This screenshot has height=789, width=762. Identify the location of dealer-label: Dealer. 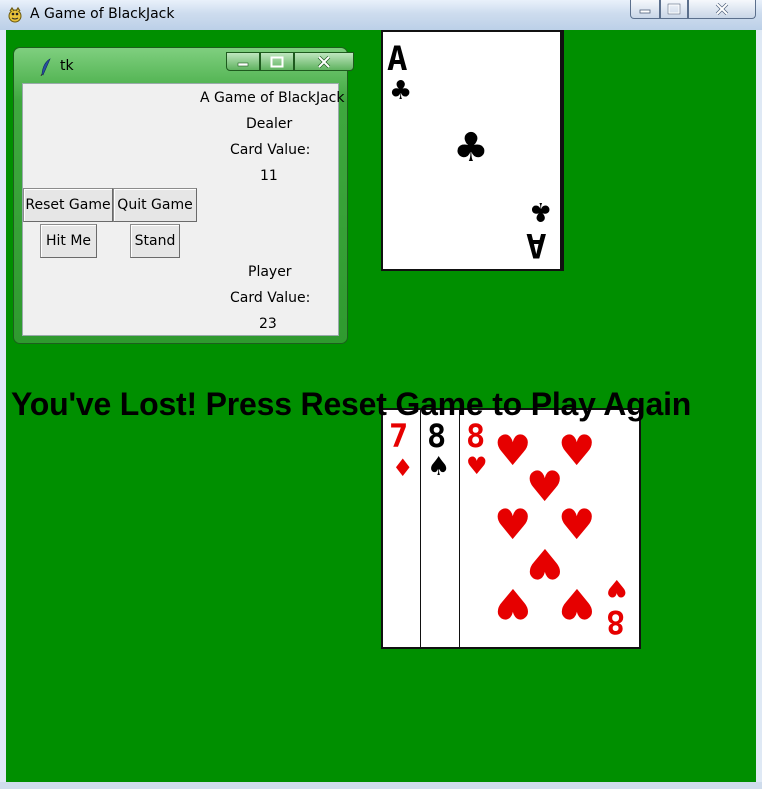
(269, 124).